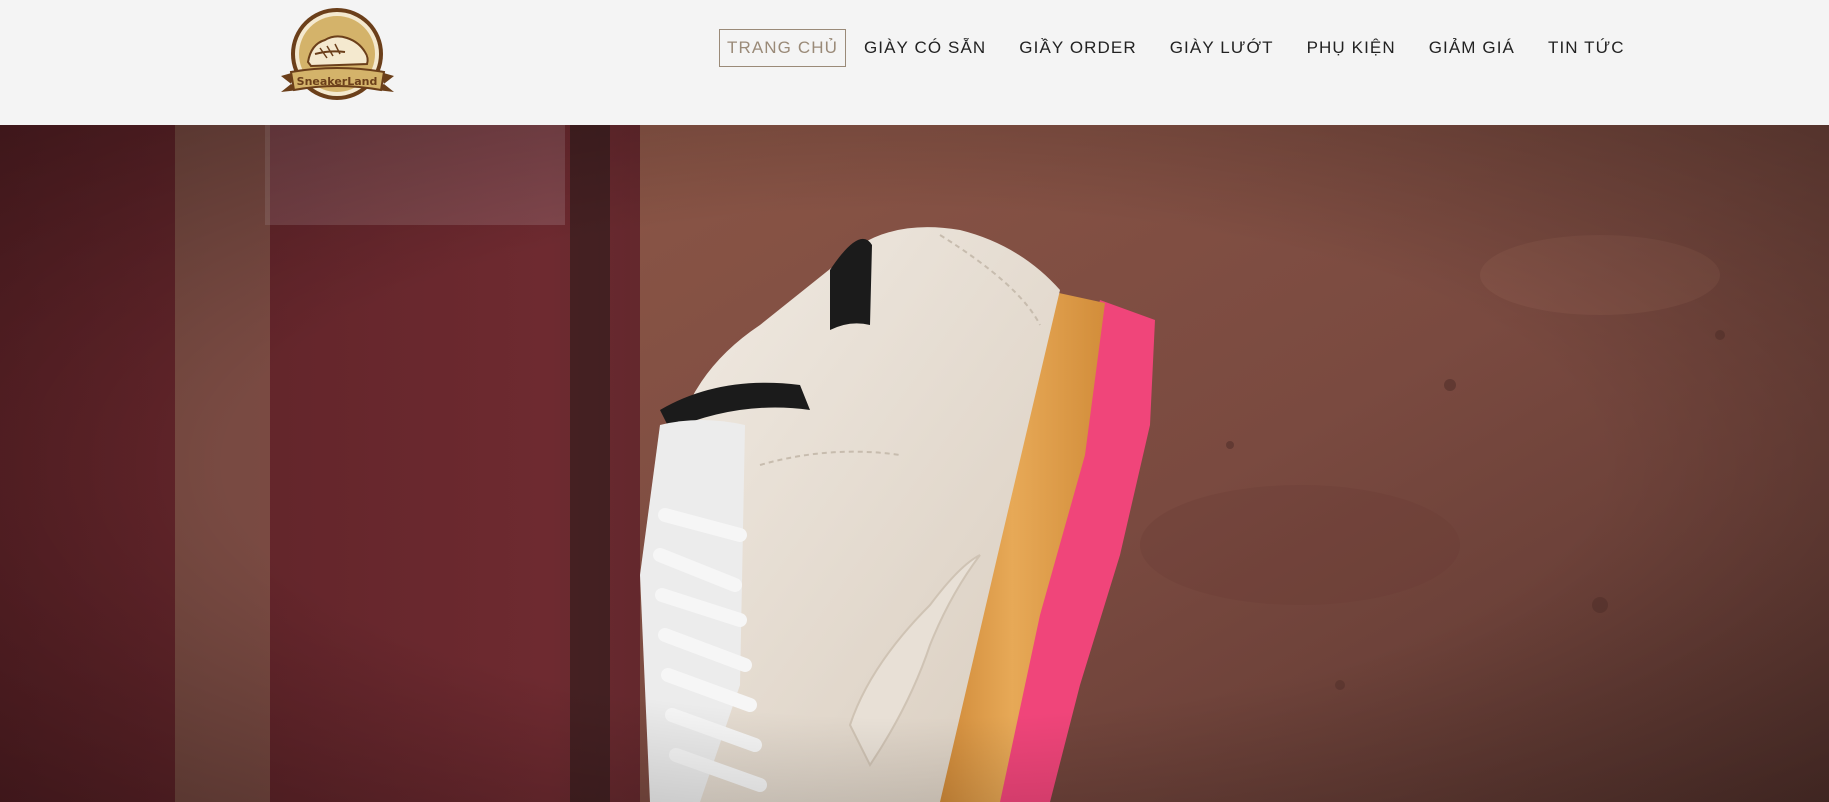  Describe the element at coordinates (337, 81) in the screenshot. I see `logo-text: SneakerLand` at that location.